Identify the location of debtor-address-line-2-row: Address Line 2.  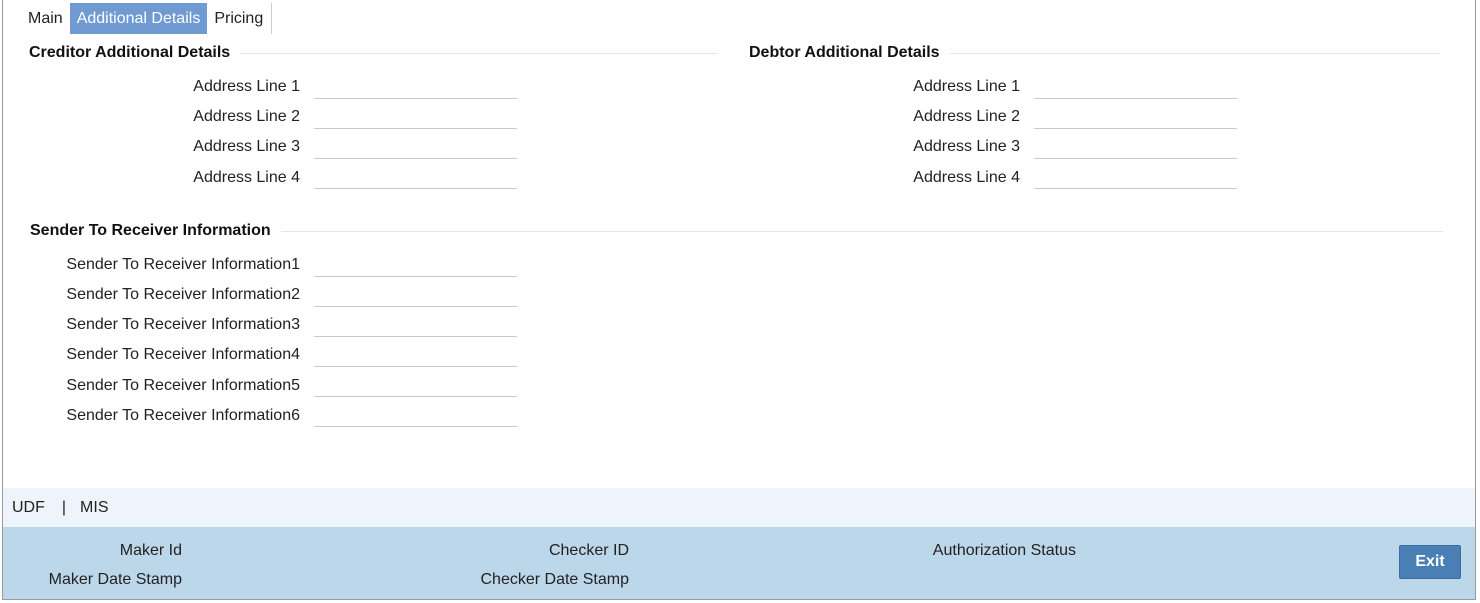
(511, 121).